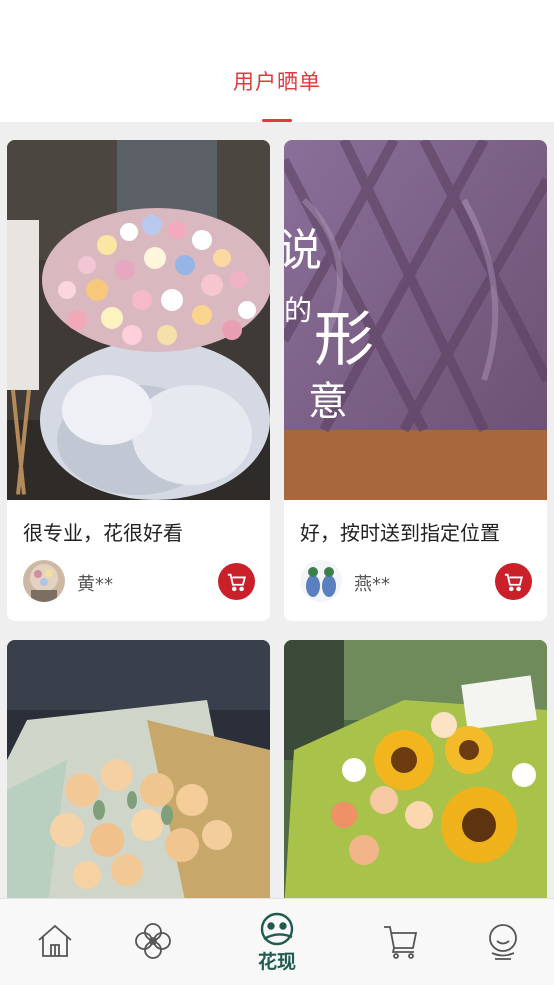 The width and height of the screenshot is (554, 985). Describe the element at coordinates (103, 533) in the screenshot. I see `review-text: 很专业，花很好看` at that location.